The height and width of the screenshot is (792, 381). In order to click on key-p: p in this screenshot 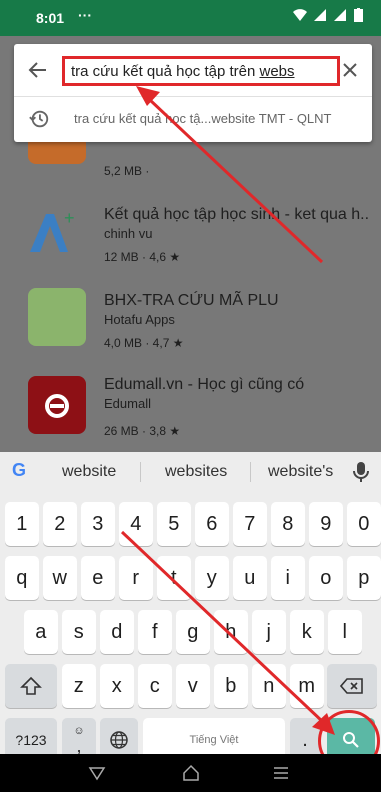, I will do `click(364, 578)`.